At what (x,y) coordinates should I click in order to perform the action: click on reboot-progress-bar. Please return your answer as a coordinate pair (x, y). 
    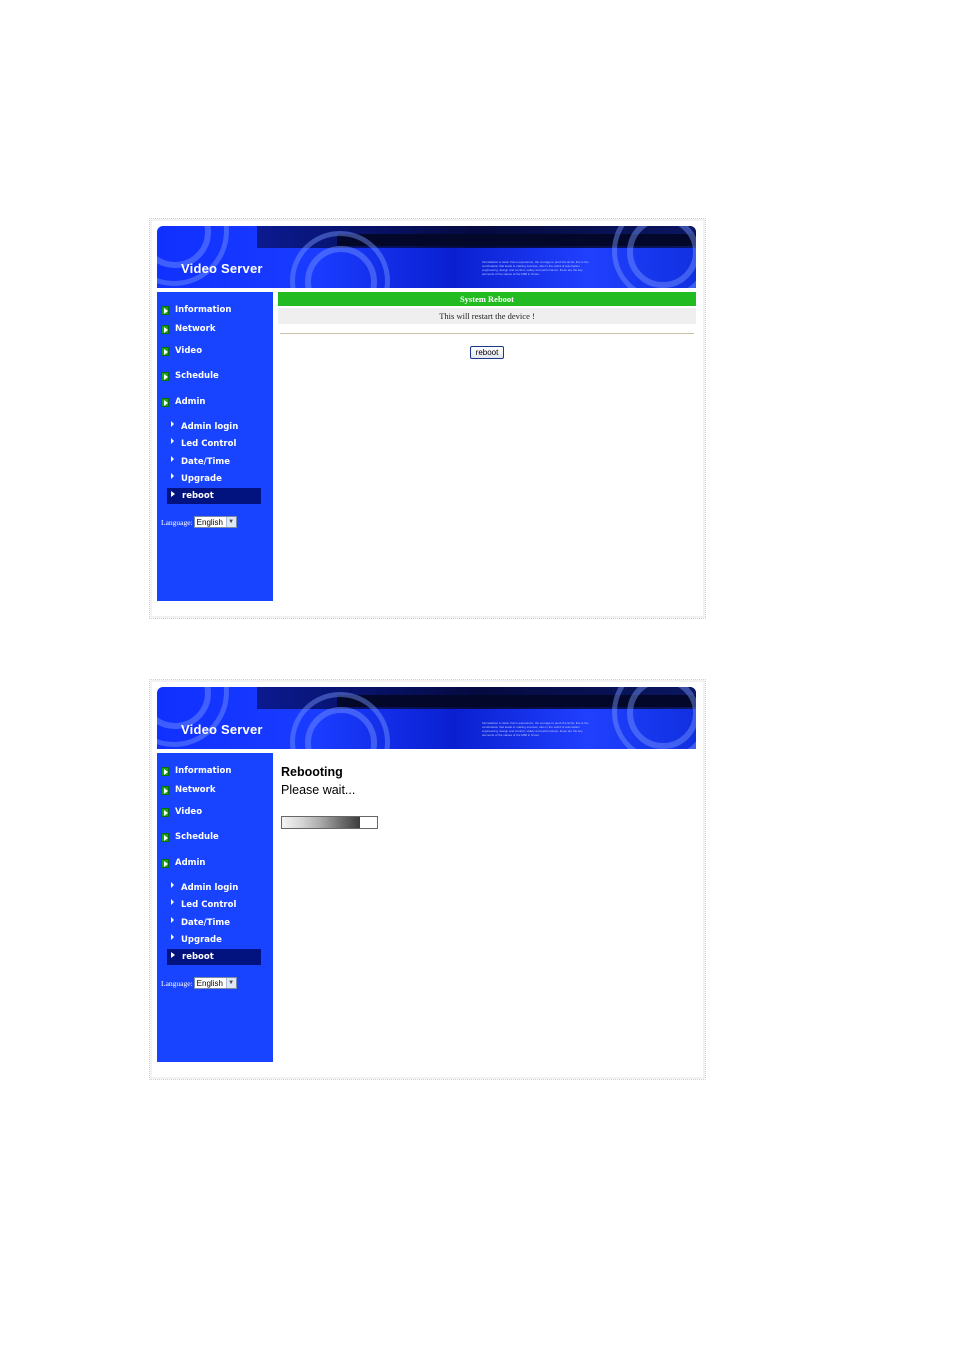
    Looking at the image, I should click on (329, 822).